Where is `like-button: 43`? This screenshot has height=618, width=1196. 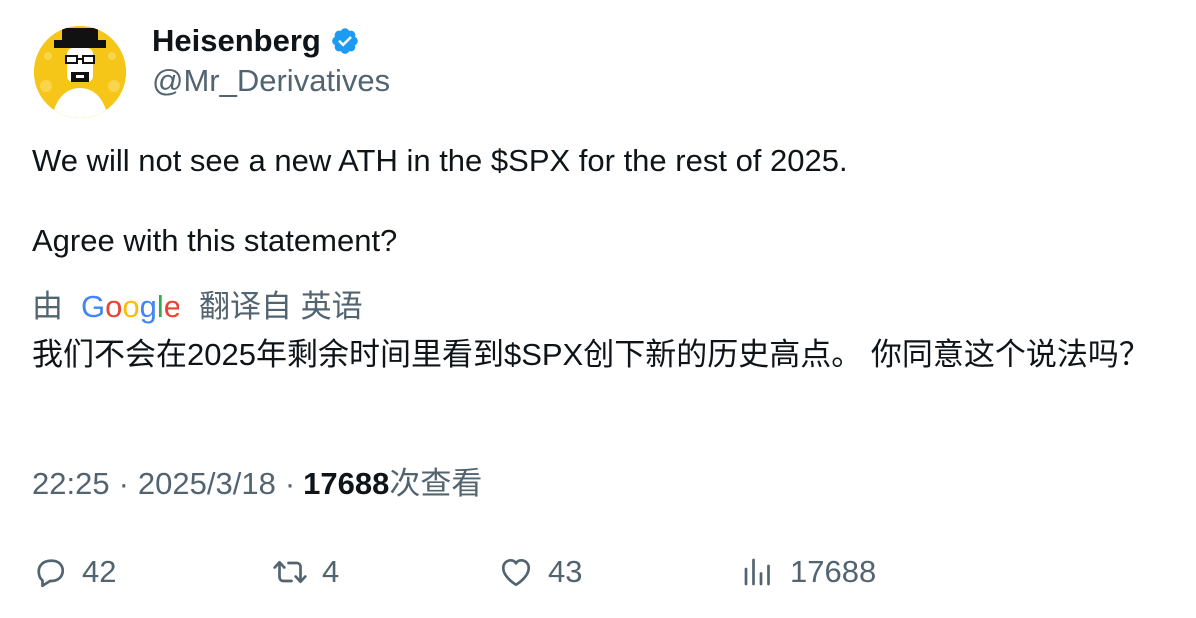 like-button: 43 is located at coordinates (540, 572).